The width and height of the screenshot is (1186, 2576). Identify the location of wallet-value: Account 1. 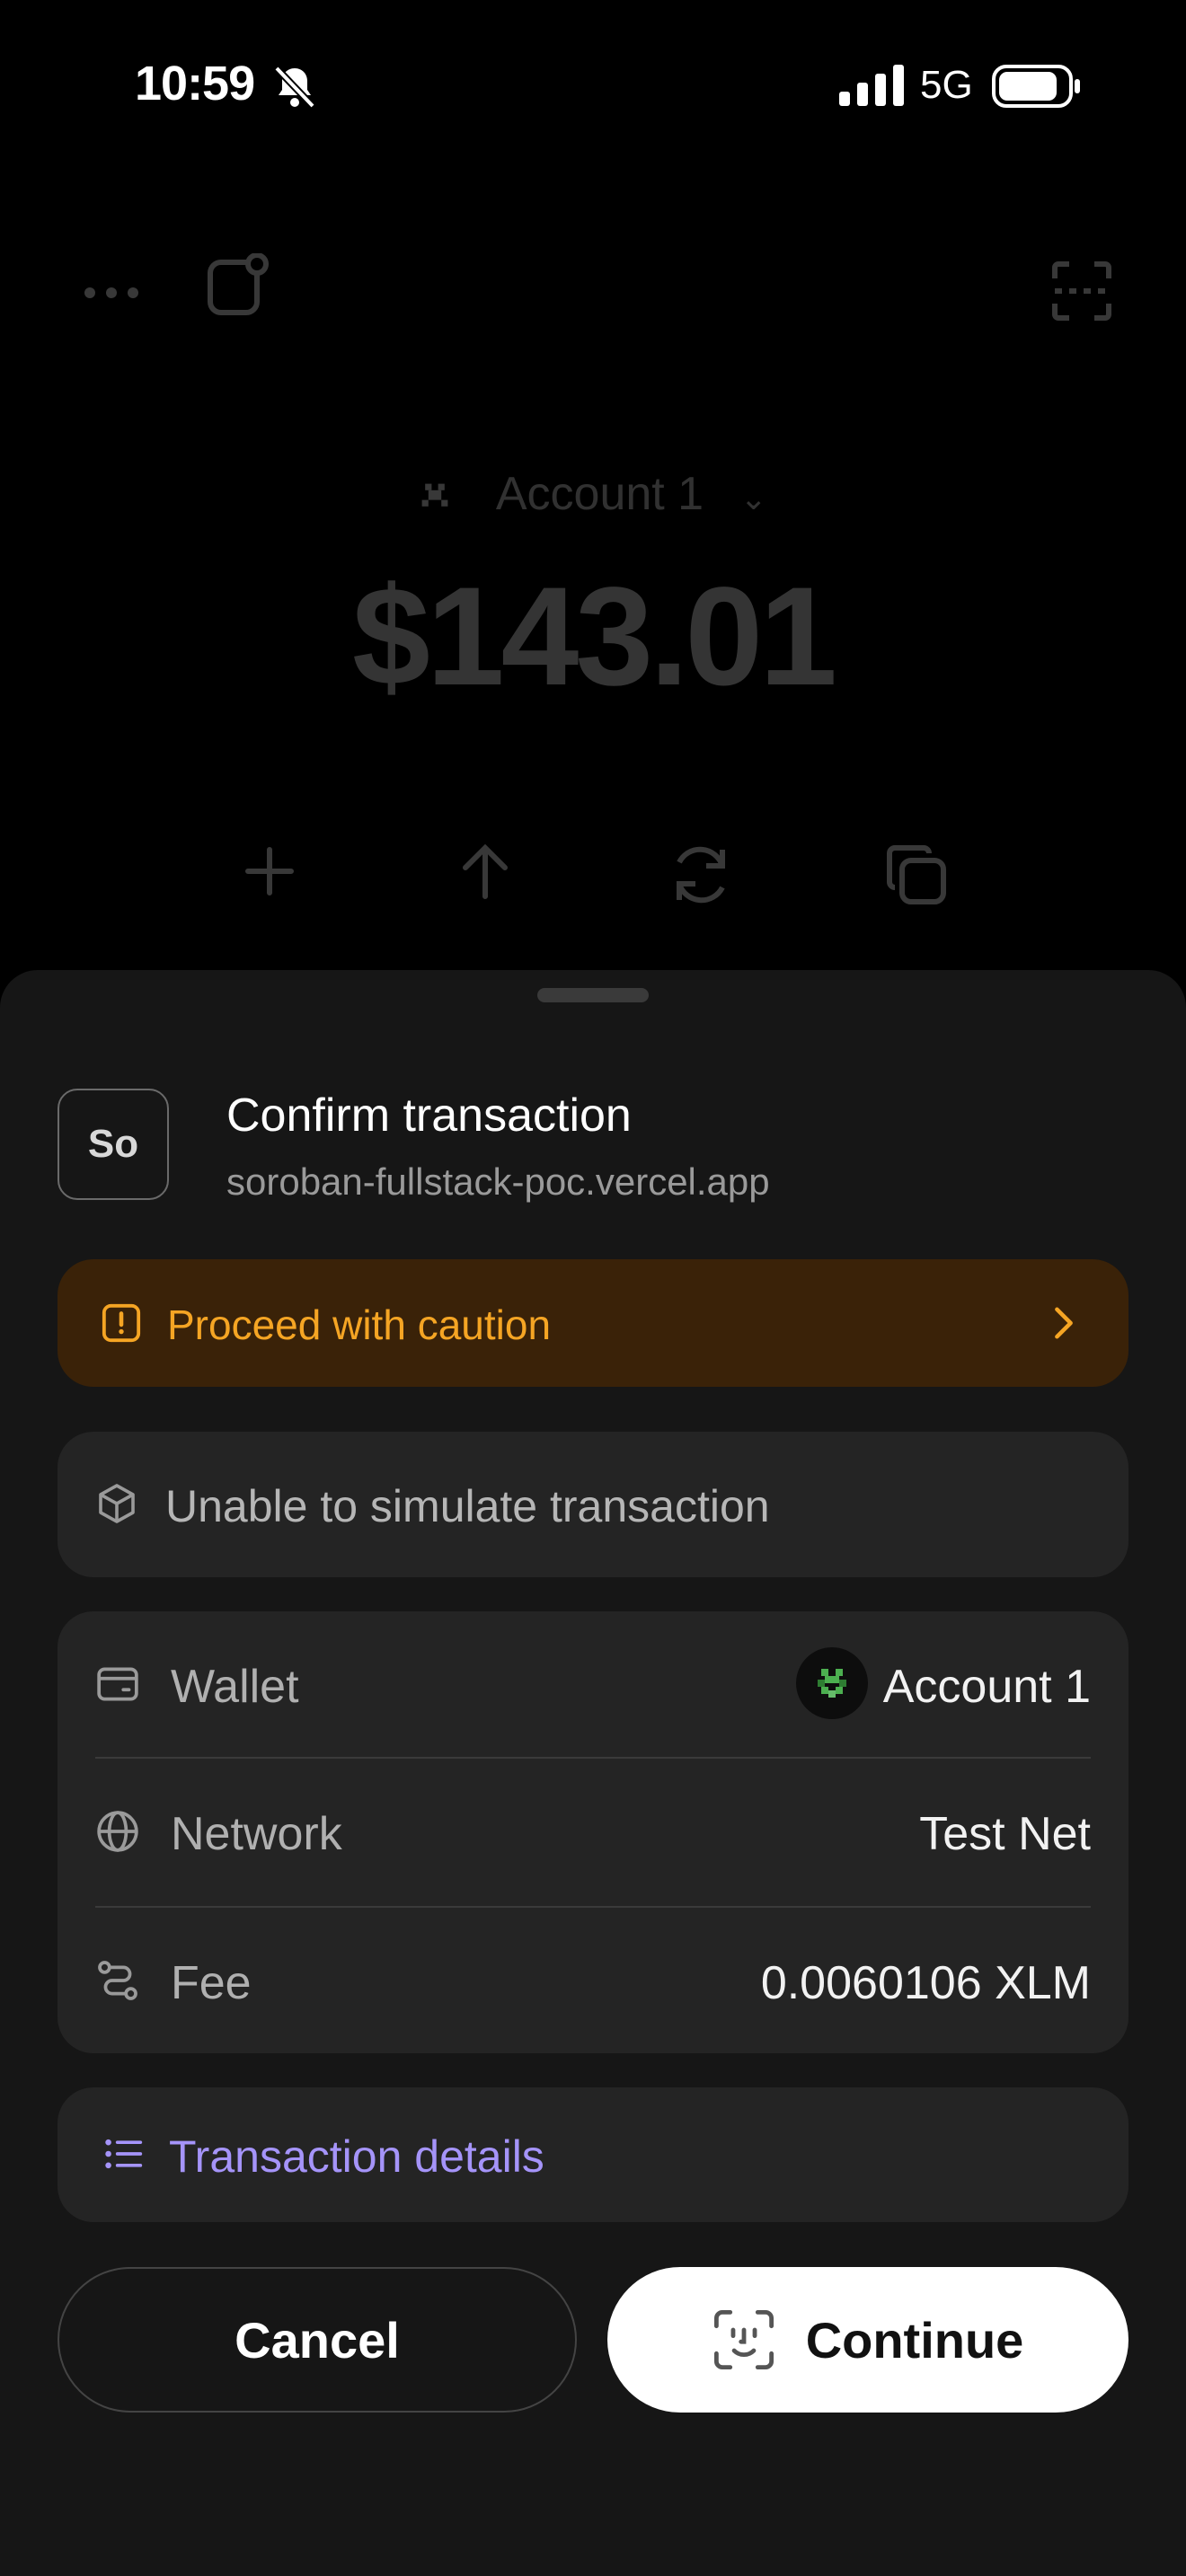
(986, 1687).